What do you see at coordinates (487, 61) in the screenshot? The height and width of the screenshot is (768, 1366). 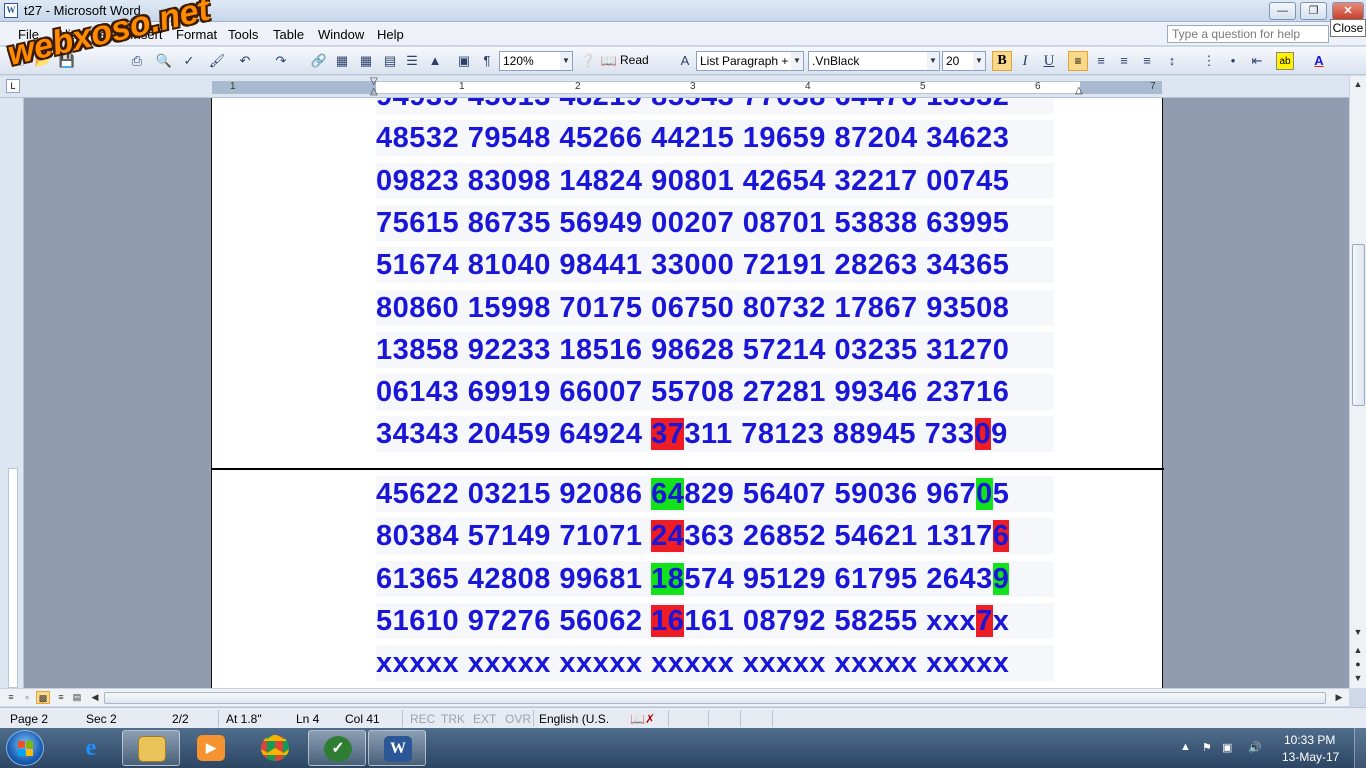 I see `show-hide-paragraph-icon: ¶` at bounding box center [487, 61].